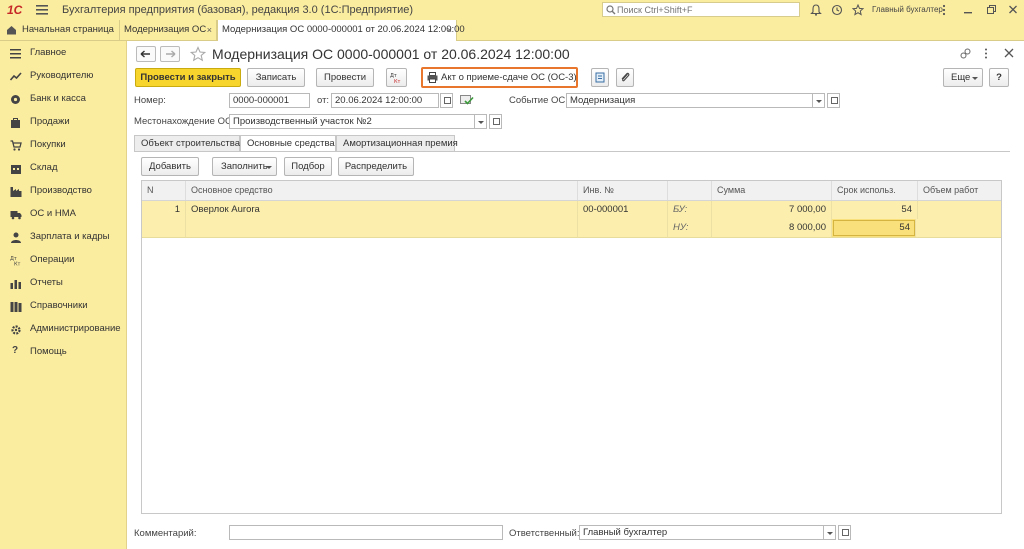 The width and height of the screenshot is (1024, 549). Describe the element at coordinates (690, 190) in the screenshot. I see `column-header-accounting-type` at that location.